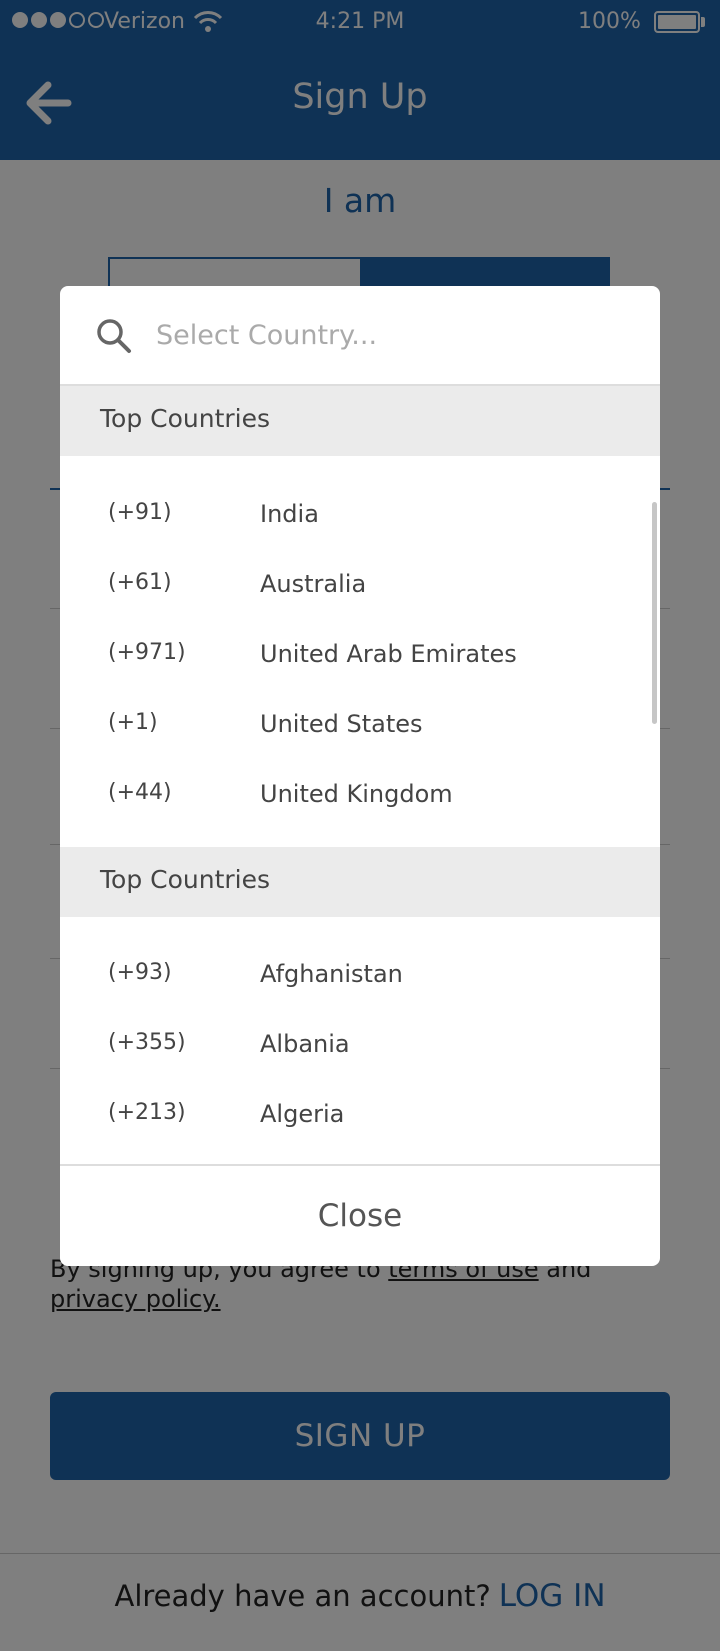  Describe the element at coordinates (302, 1114) in the screenshot. I see `country-name: Algeria` at that location.